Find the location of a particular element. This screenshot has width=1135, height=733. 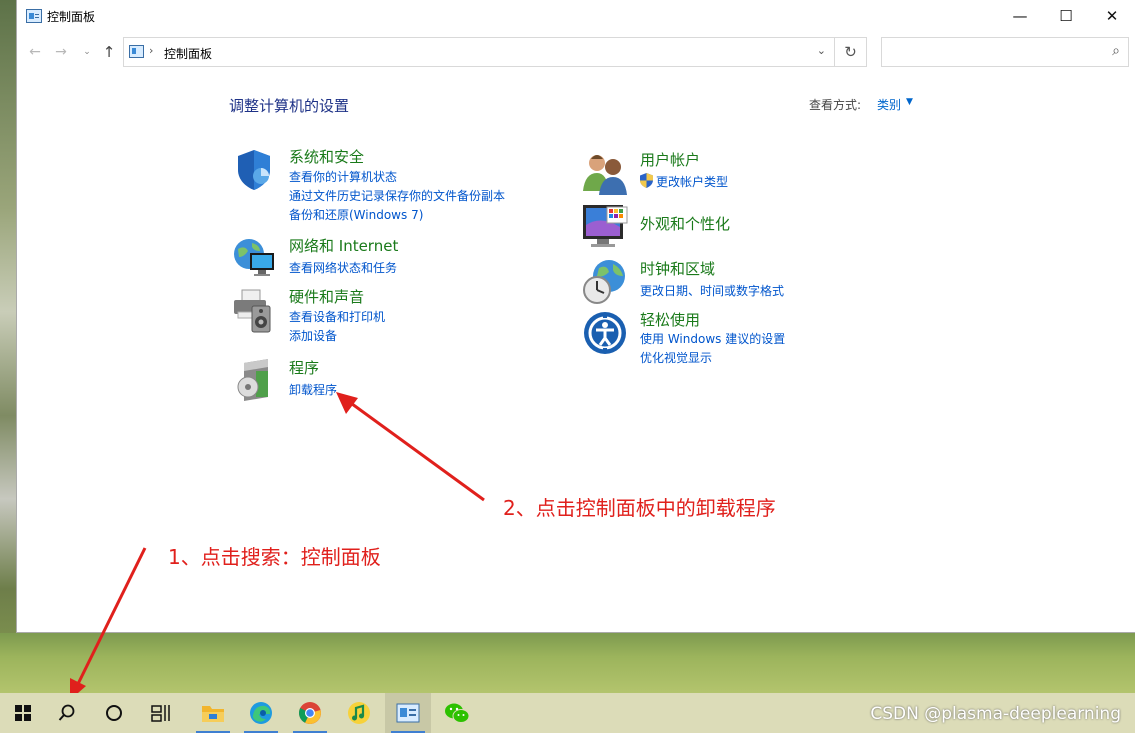

taskbar-wechat is located at coordinates (457, 713).